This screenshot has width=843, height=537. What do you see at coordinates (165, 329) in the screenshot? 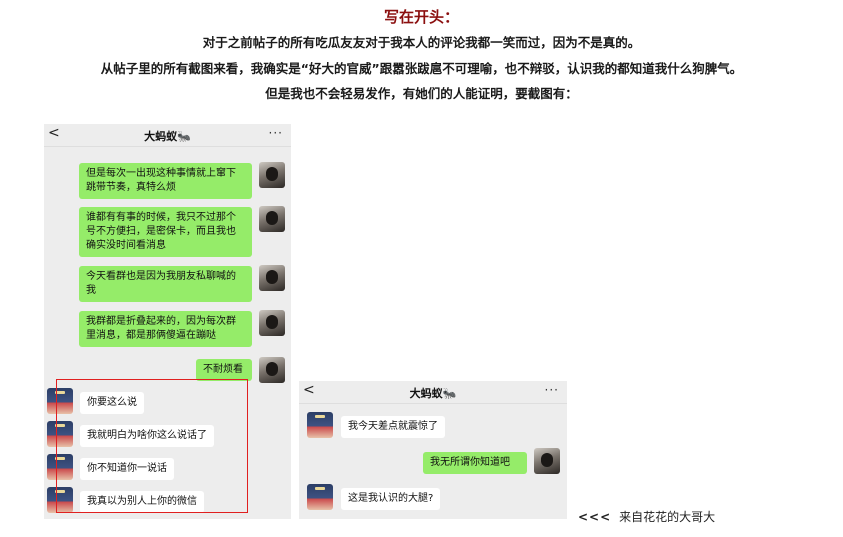
I see `chat-message: 我群都是折叠起来的，因为每次群里消息，都是那俩傻逼在蹦哒` at bounding box center [165, 329].